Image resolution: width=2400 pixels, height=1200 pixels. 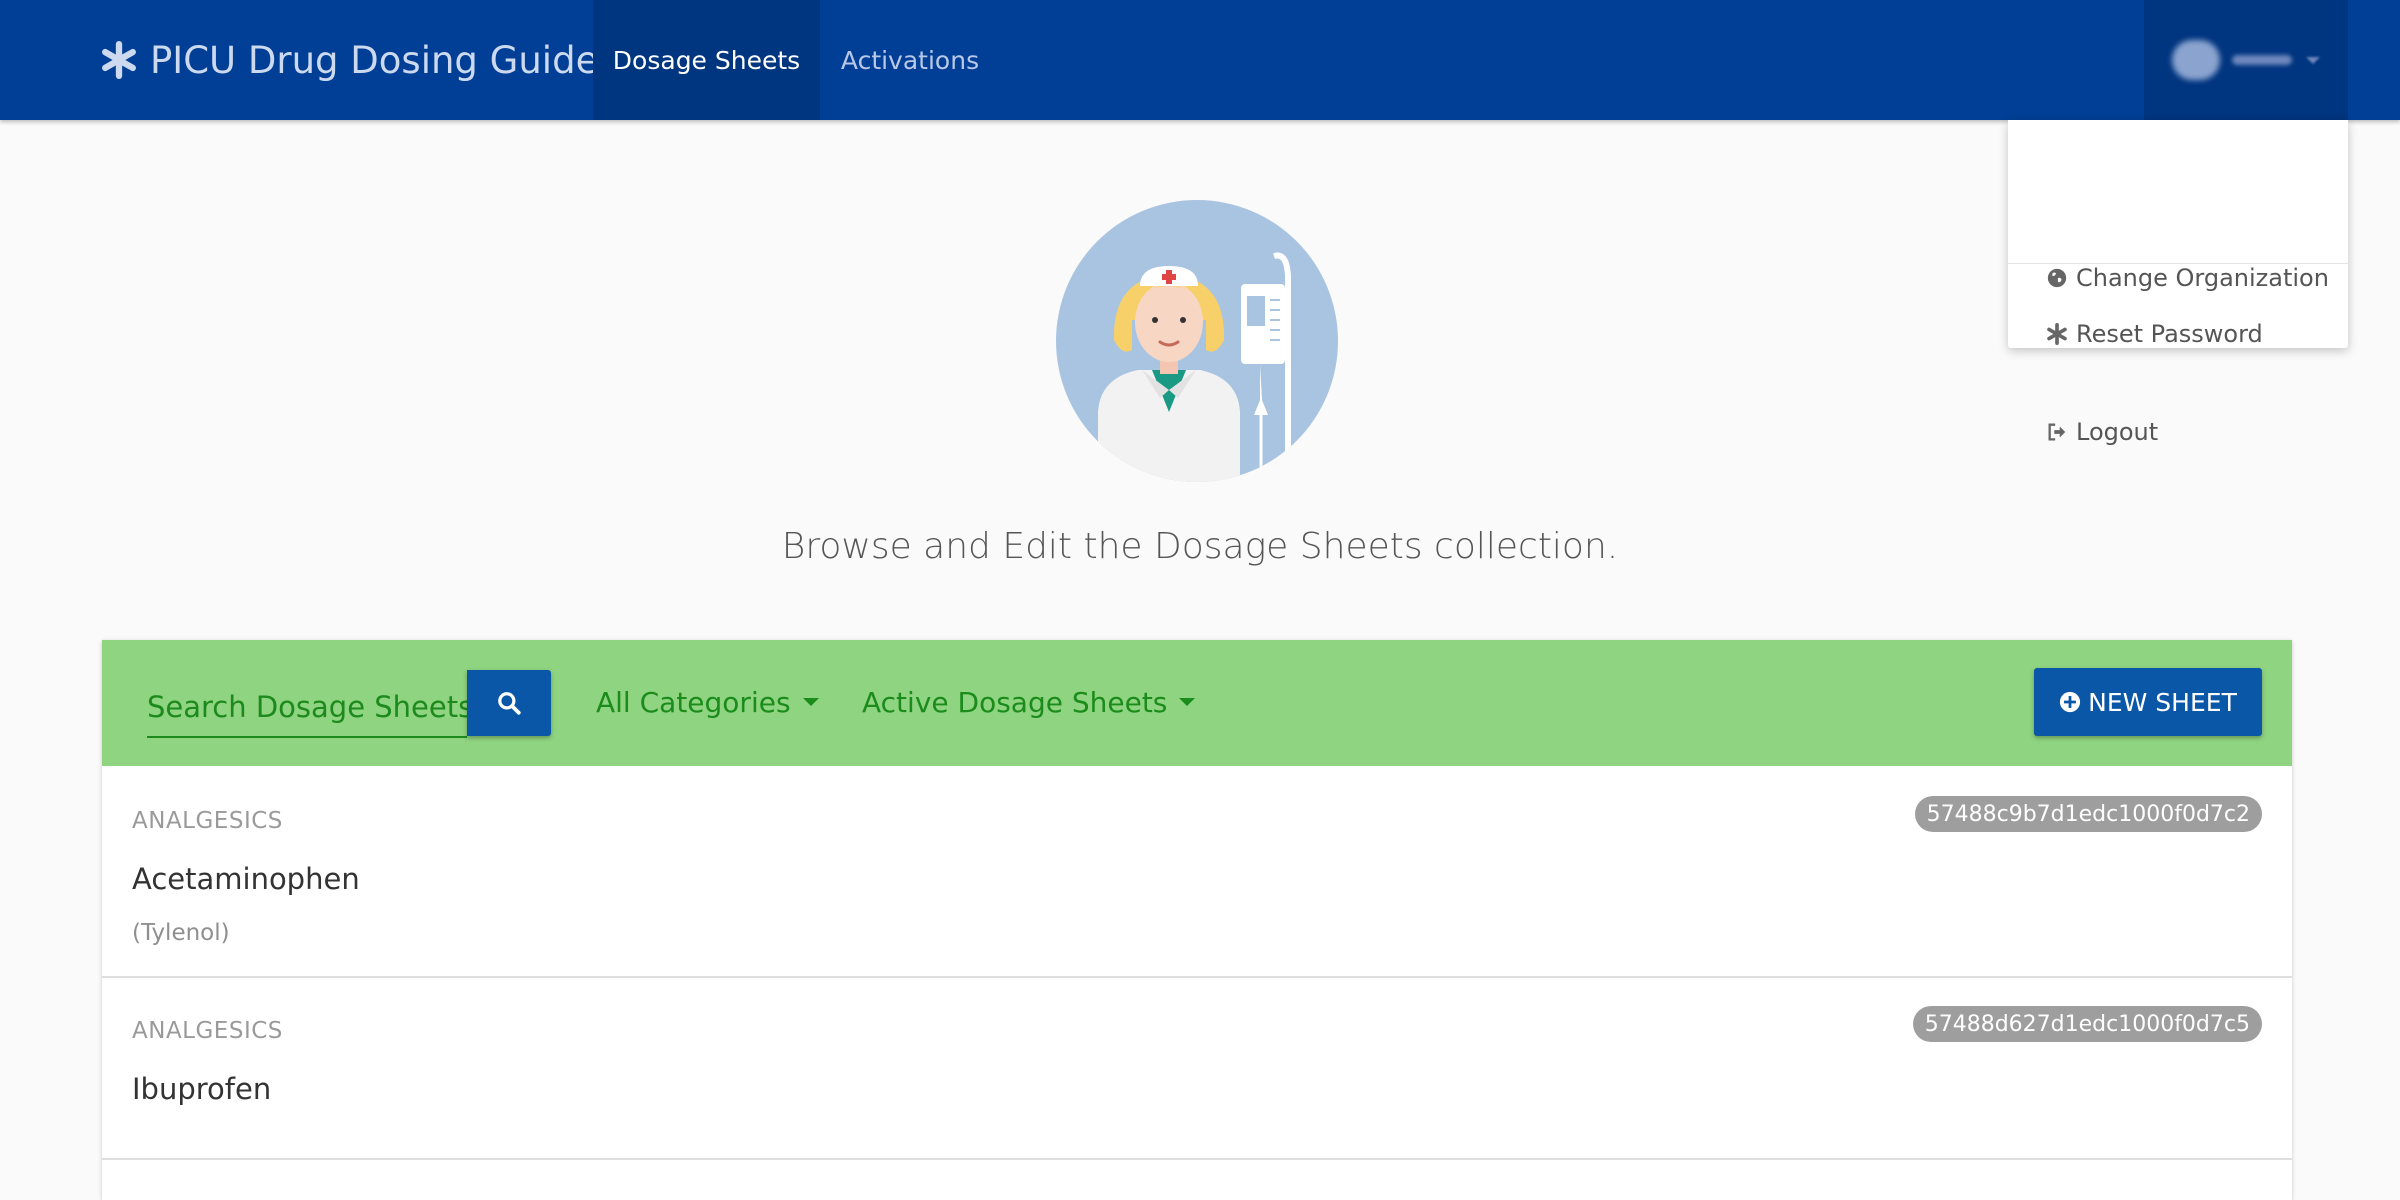 I want to click on menu-item-change-organization: Change Organization, so click(x=2187, y=278).